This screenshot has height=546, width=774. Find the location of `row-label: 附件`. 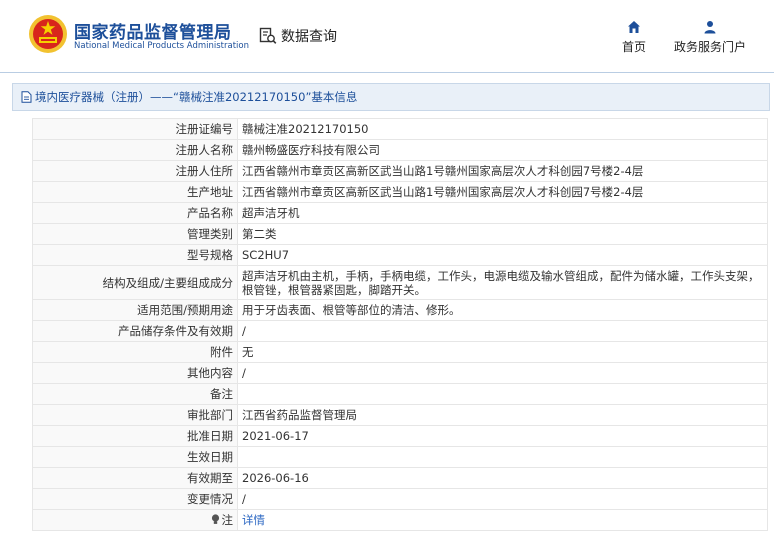

row-label: 附件 is located at coordinates (135, 352).